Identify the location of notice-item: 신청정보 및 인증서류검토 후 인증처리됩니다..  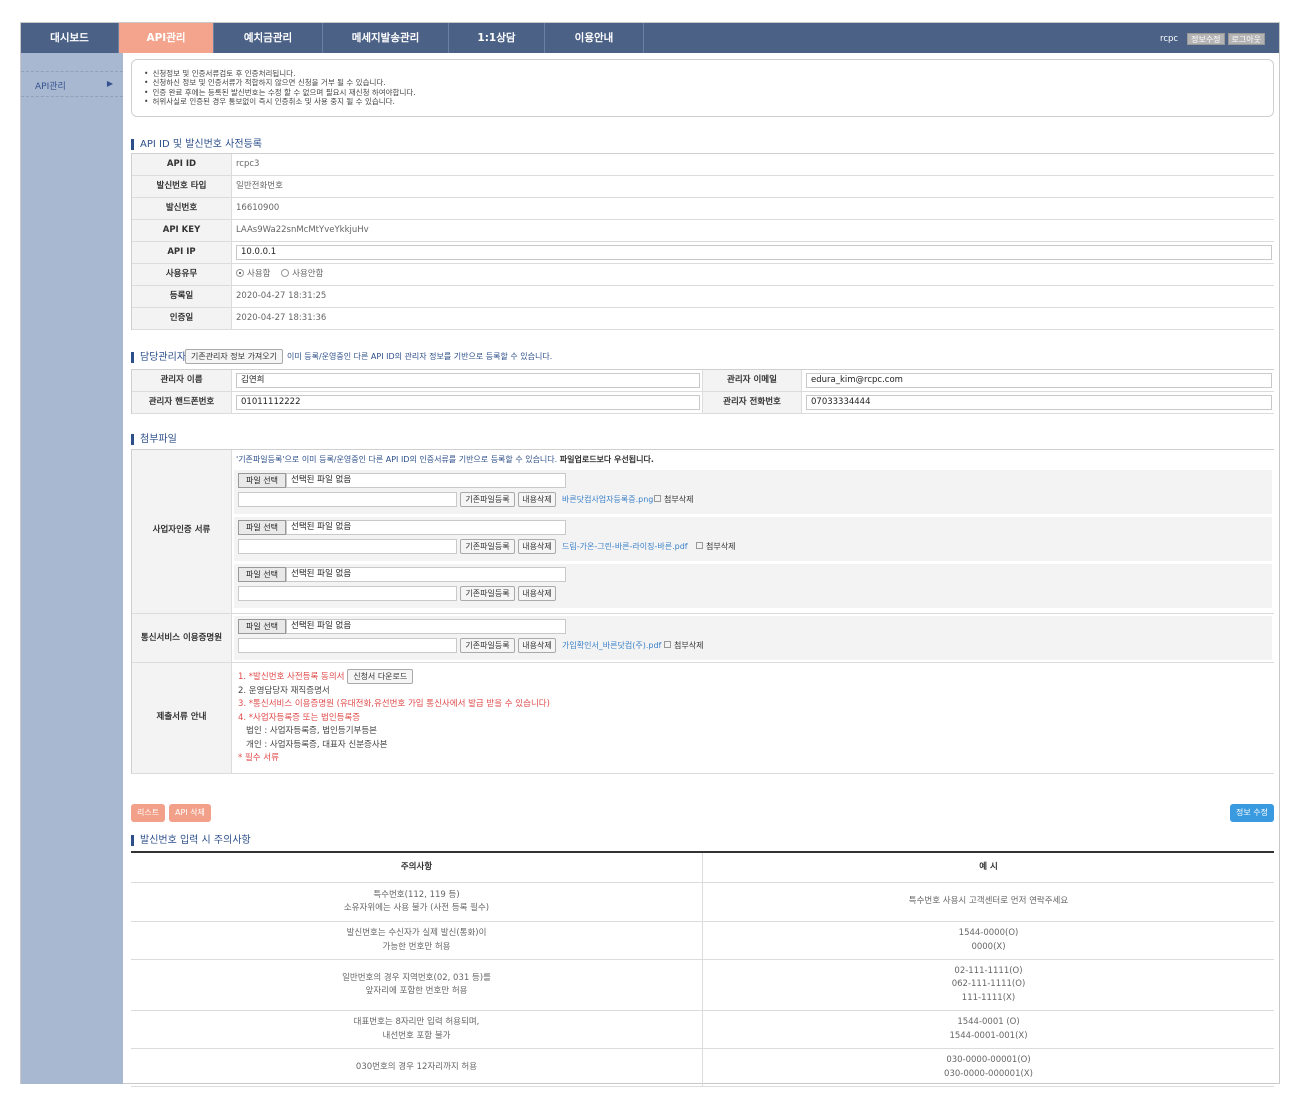
(708, 73).